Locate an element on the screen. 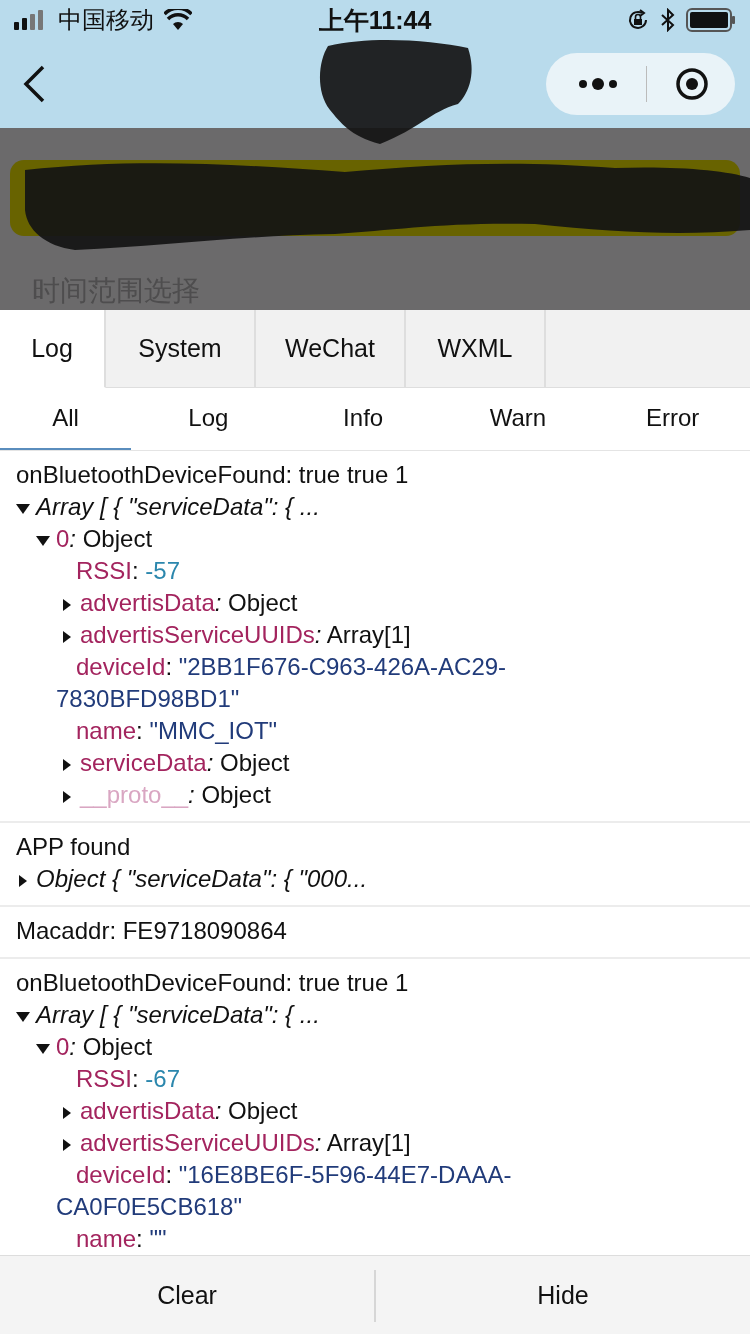 This screenshot has height=1334, width=750. console-tab: WeChat is located at coordinates (331, 349).